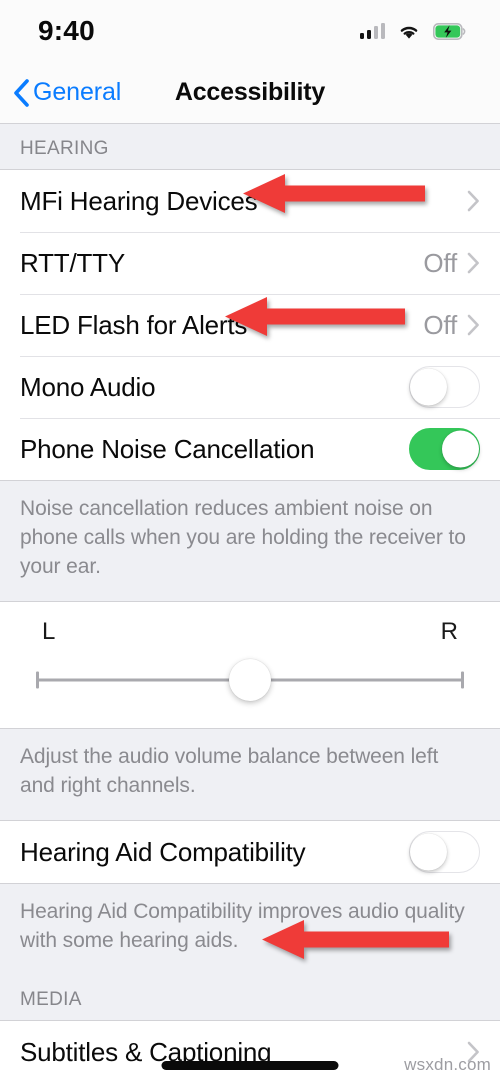  What do you see at coordinates (139, 200) in the screenshot?
I see `row-label: MFi Hearing Devices` at bounding box center [139, 200].